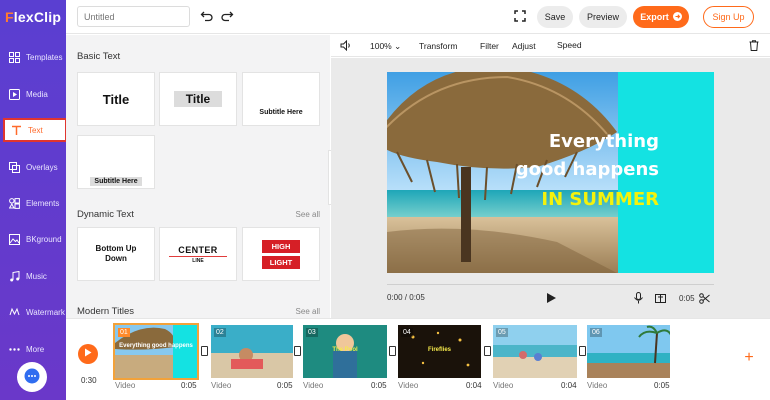 This screenshot has height=400, width=770. I want to click on flexclip-logo: FlexClip, so click(33, 17).